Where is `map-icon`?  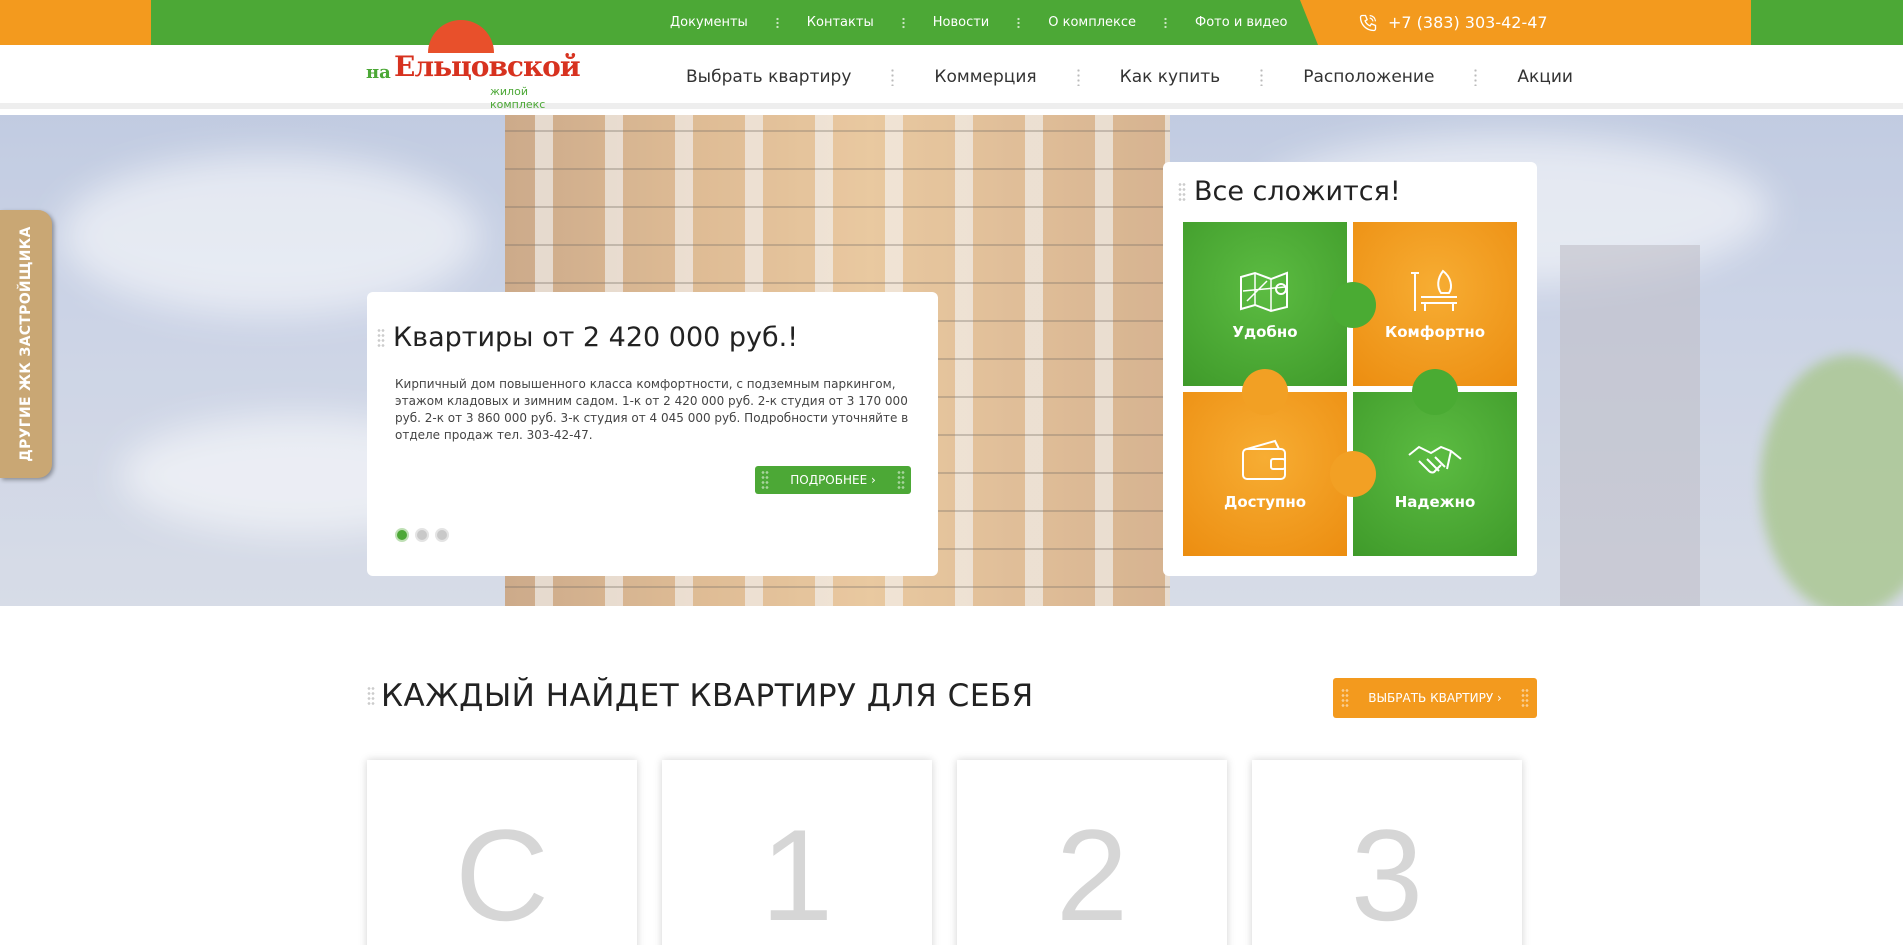
map-icon is located at coordinates (1264, 292).